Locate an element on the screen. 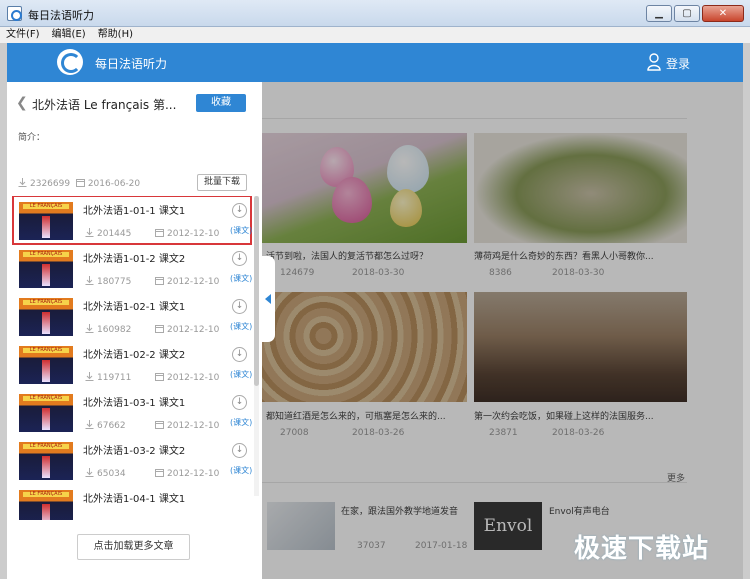  episode-title: 北外法语1-01-2 课文2 is located at coordinates (134, 259).